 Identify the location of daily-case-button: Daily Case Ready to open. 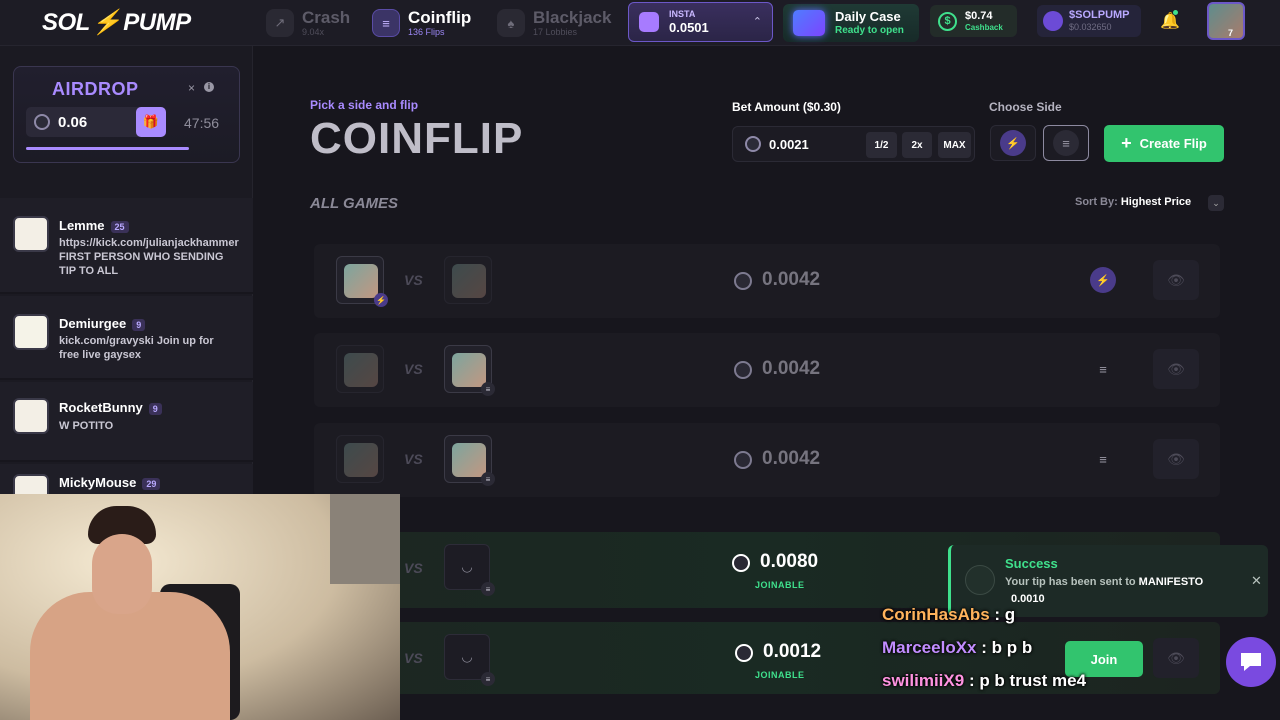
(851, 23).